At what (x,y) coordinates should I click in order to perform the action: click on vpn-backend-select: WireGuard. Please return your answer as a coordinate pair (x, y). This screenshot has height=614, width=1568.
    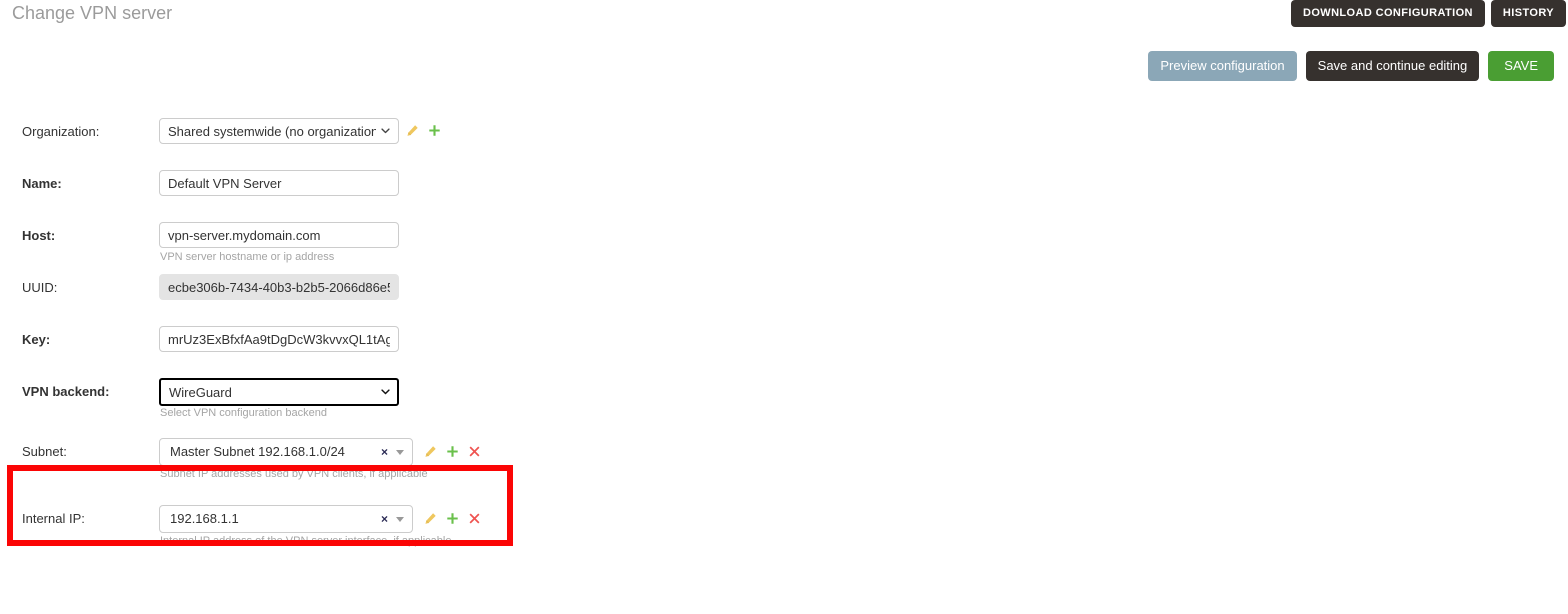
    Looking at the image, I should click on (279, 392).